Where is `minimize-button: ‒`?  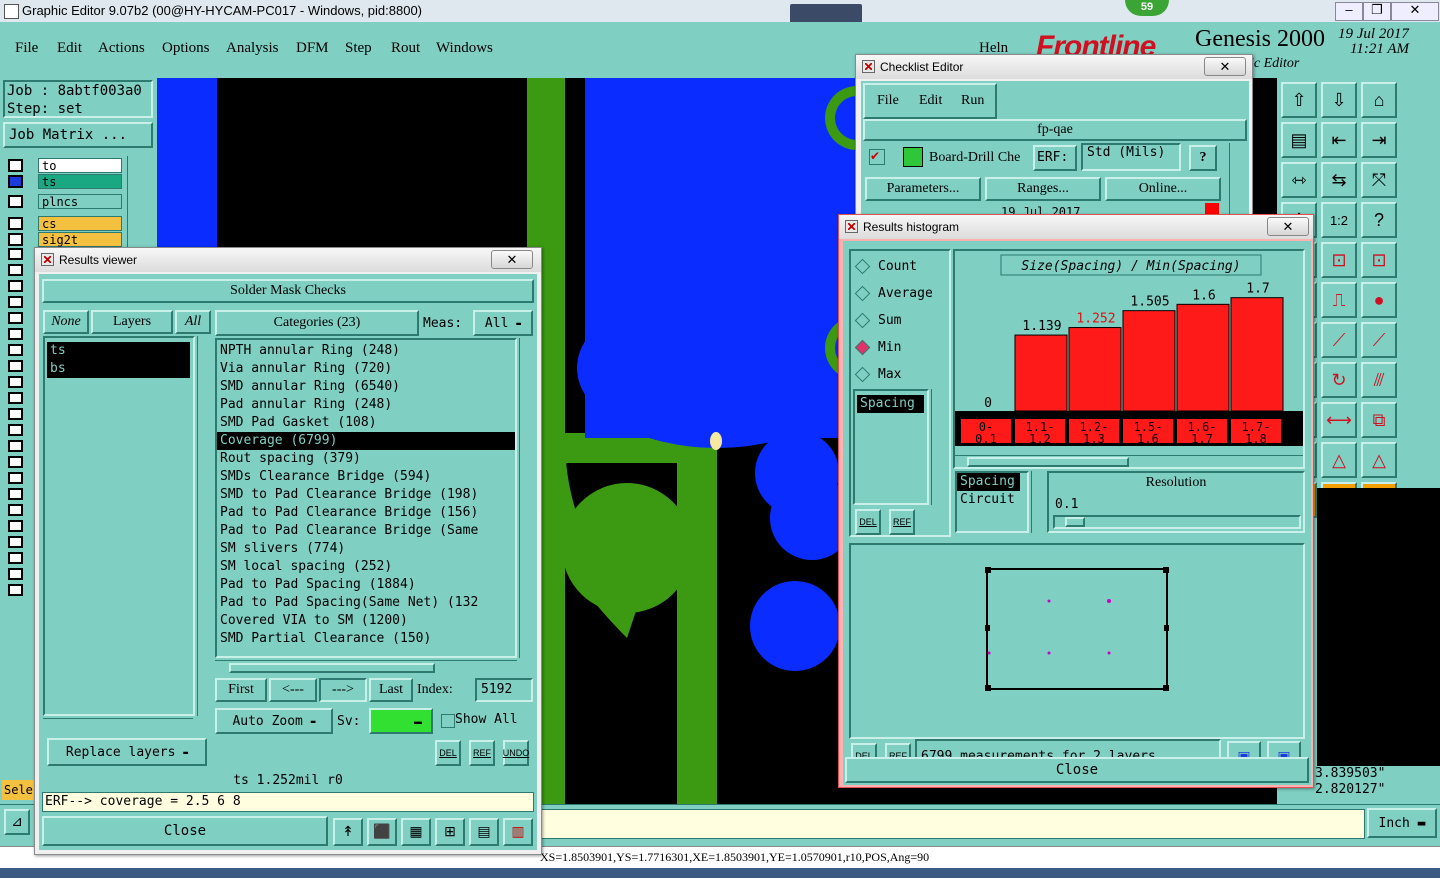 minimize-button: ‒ is located at coordinates (1349, 11).